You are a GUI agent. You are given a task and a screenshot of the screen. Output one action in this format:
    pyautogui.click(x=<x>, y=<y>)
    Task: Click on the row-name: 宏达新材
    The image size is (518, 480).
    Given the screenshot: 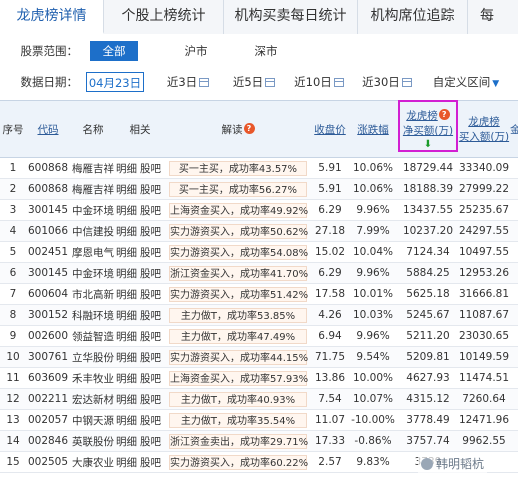 What is the action you would take?
    pyautogui.click(x=93, y=399)
    